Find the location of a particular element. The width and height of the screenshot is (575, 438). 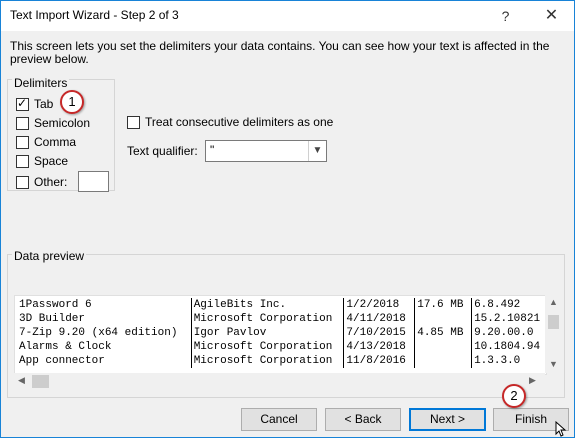

window-title: Text Import Wizard - Step 2 of 3 is located at coordinates (94, 15).